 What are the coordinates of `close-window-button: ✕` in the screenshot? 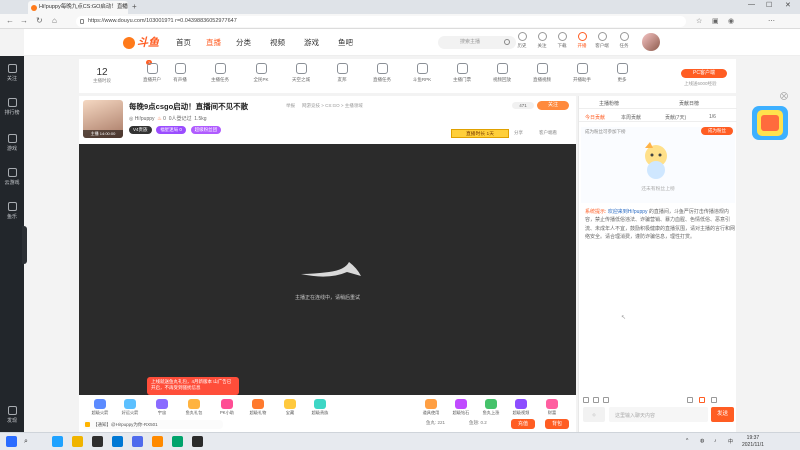 It's located at (788, 5).